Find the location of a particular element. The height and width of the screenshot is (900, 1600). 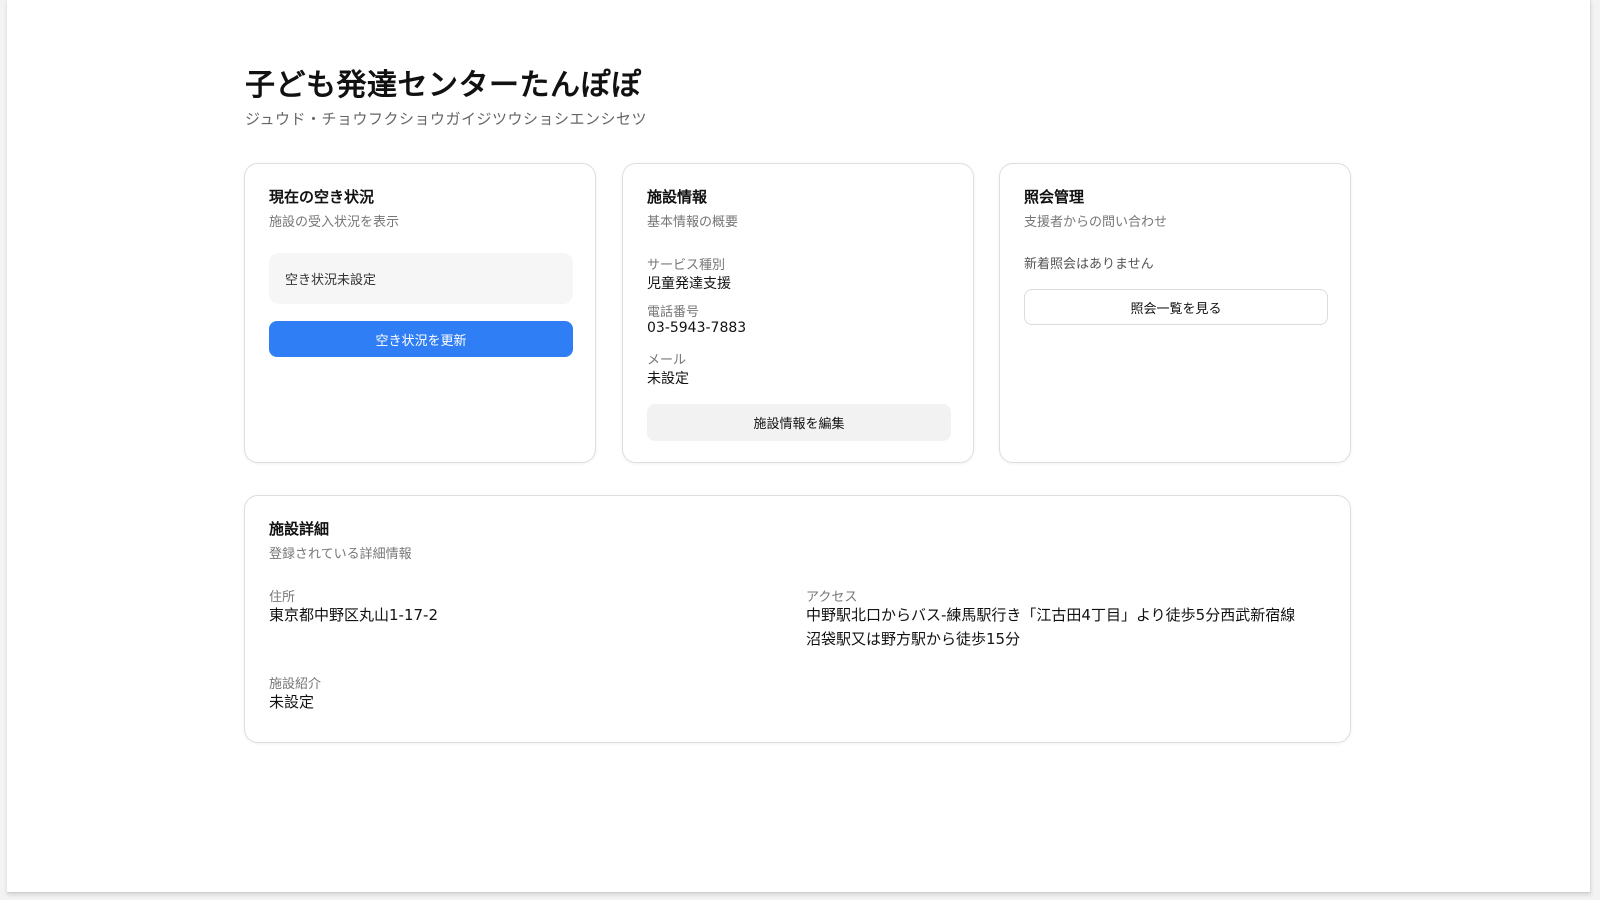

inquiries-card: 照会管理 支援者からの問い合わせ 新着照会はありません 照会一覧を見る is located at coordinates (1175, 313).